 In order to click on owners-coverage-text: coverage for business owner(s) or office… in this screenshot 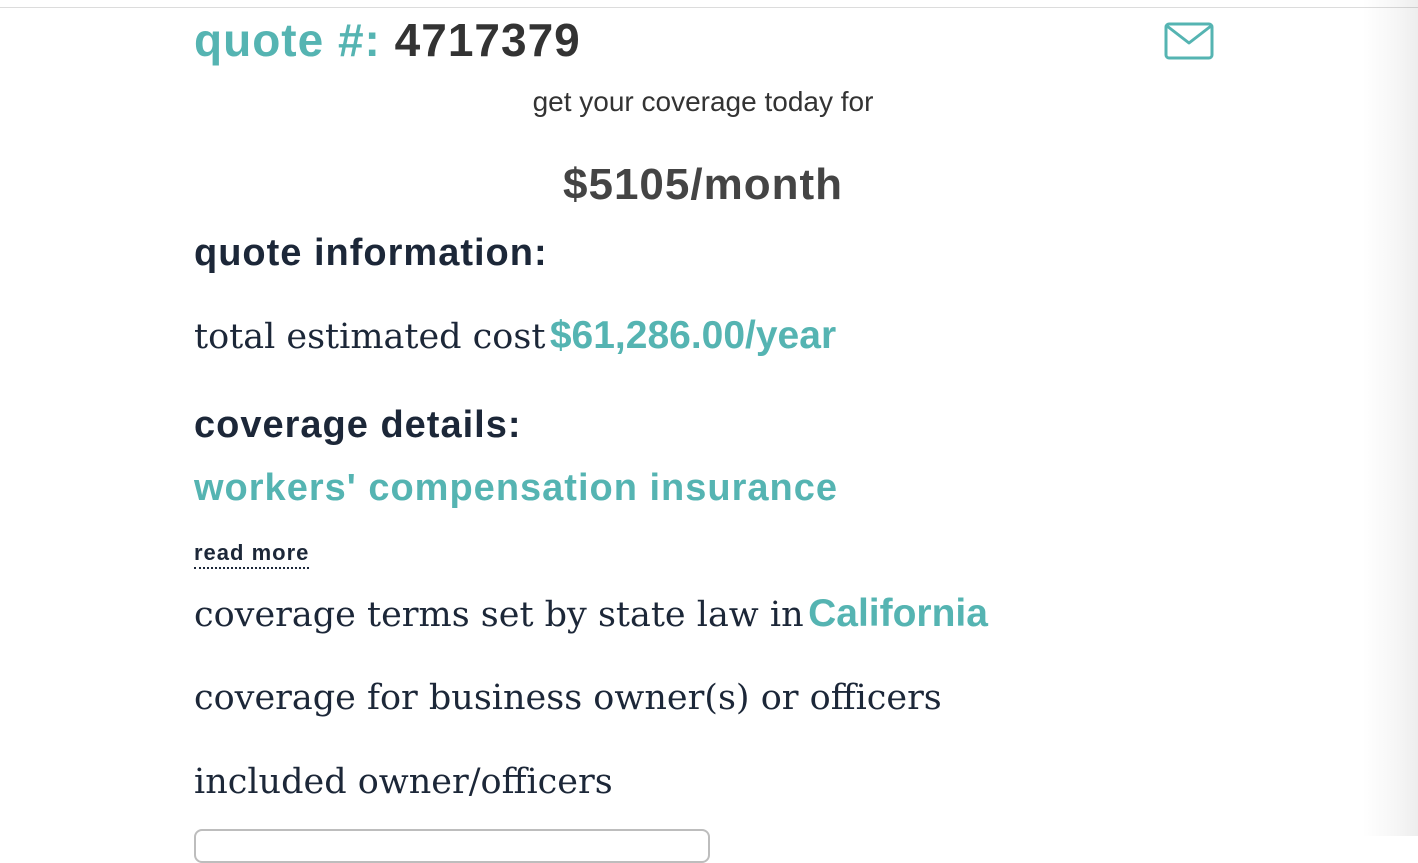, I will do `click(568, 698)`.